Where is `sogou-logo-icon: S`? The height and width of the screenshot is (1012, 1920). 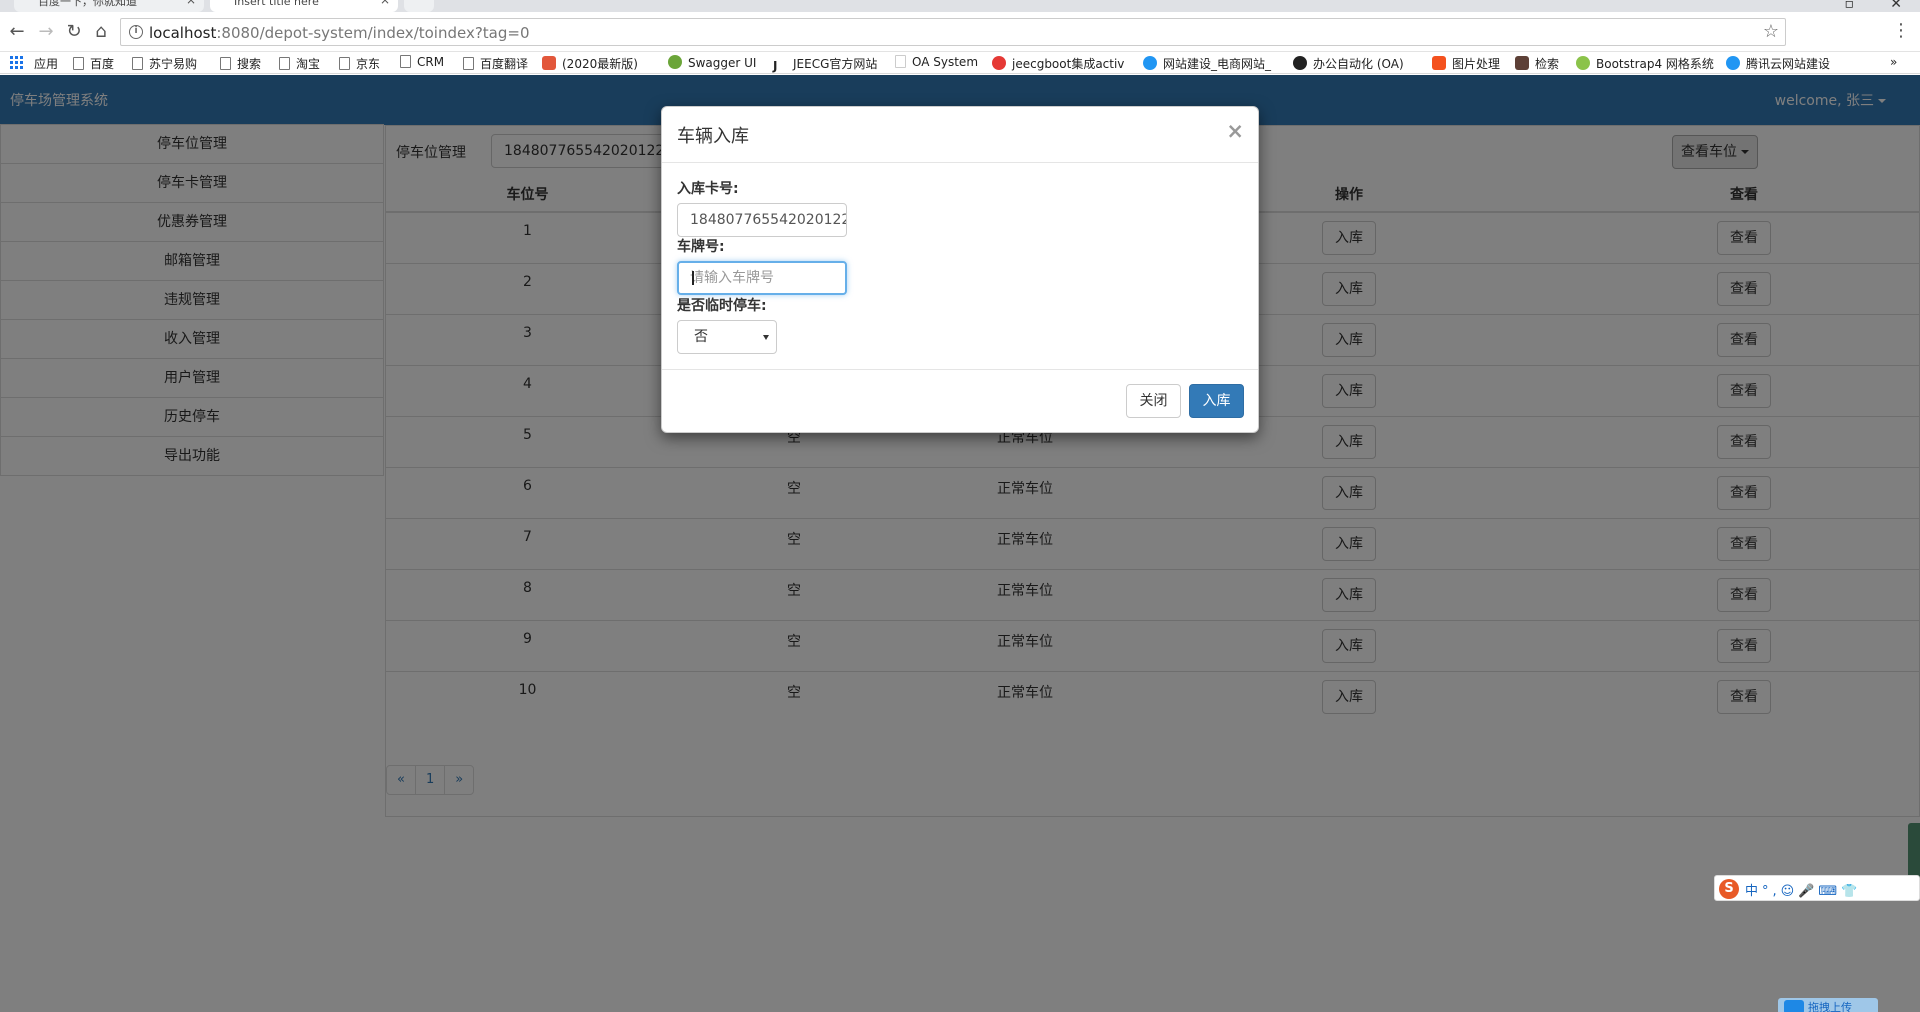 sogou-logo-icon: S is located at coordinates (1729, 889).